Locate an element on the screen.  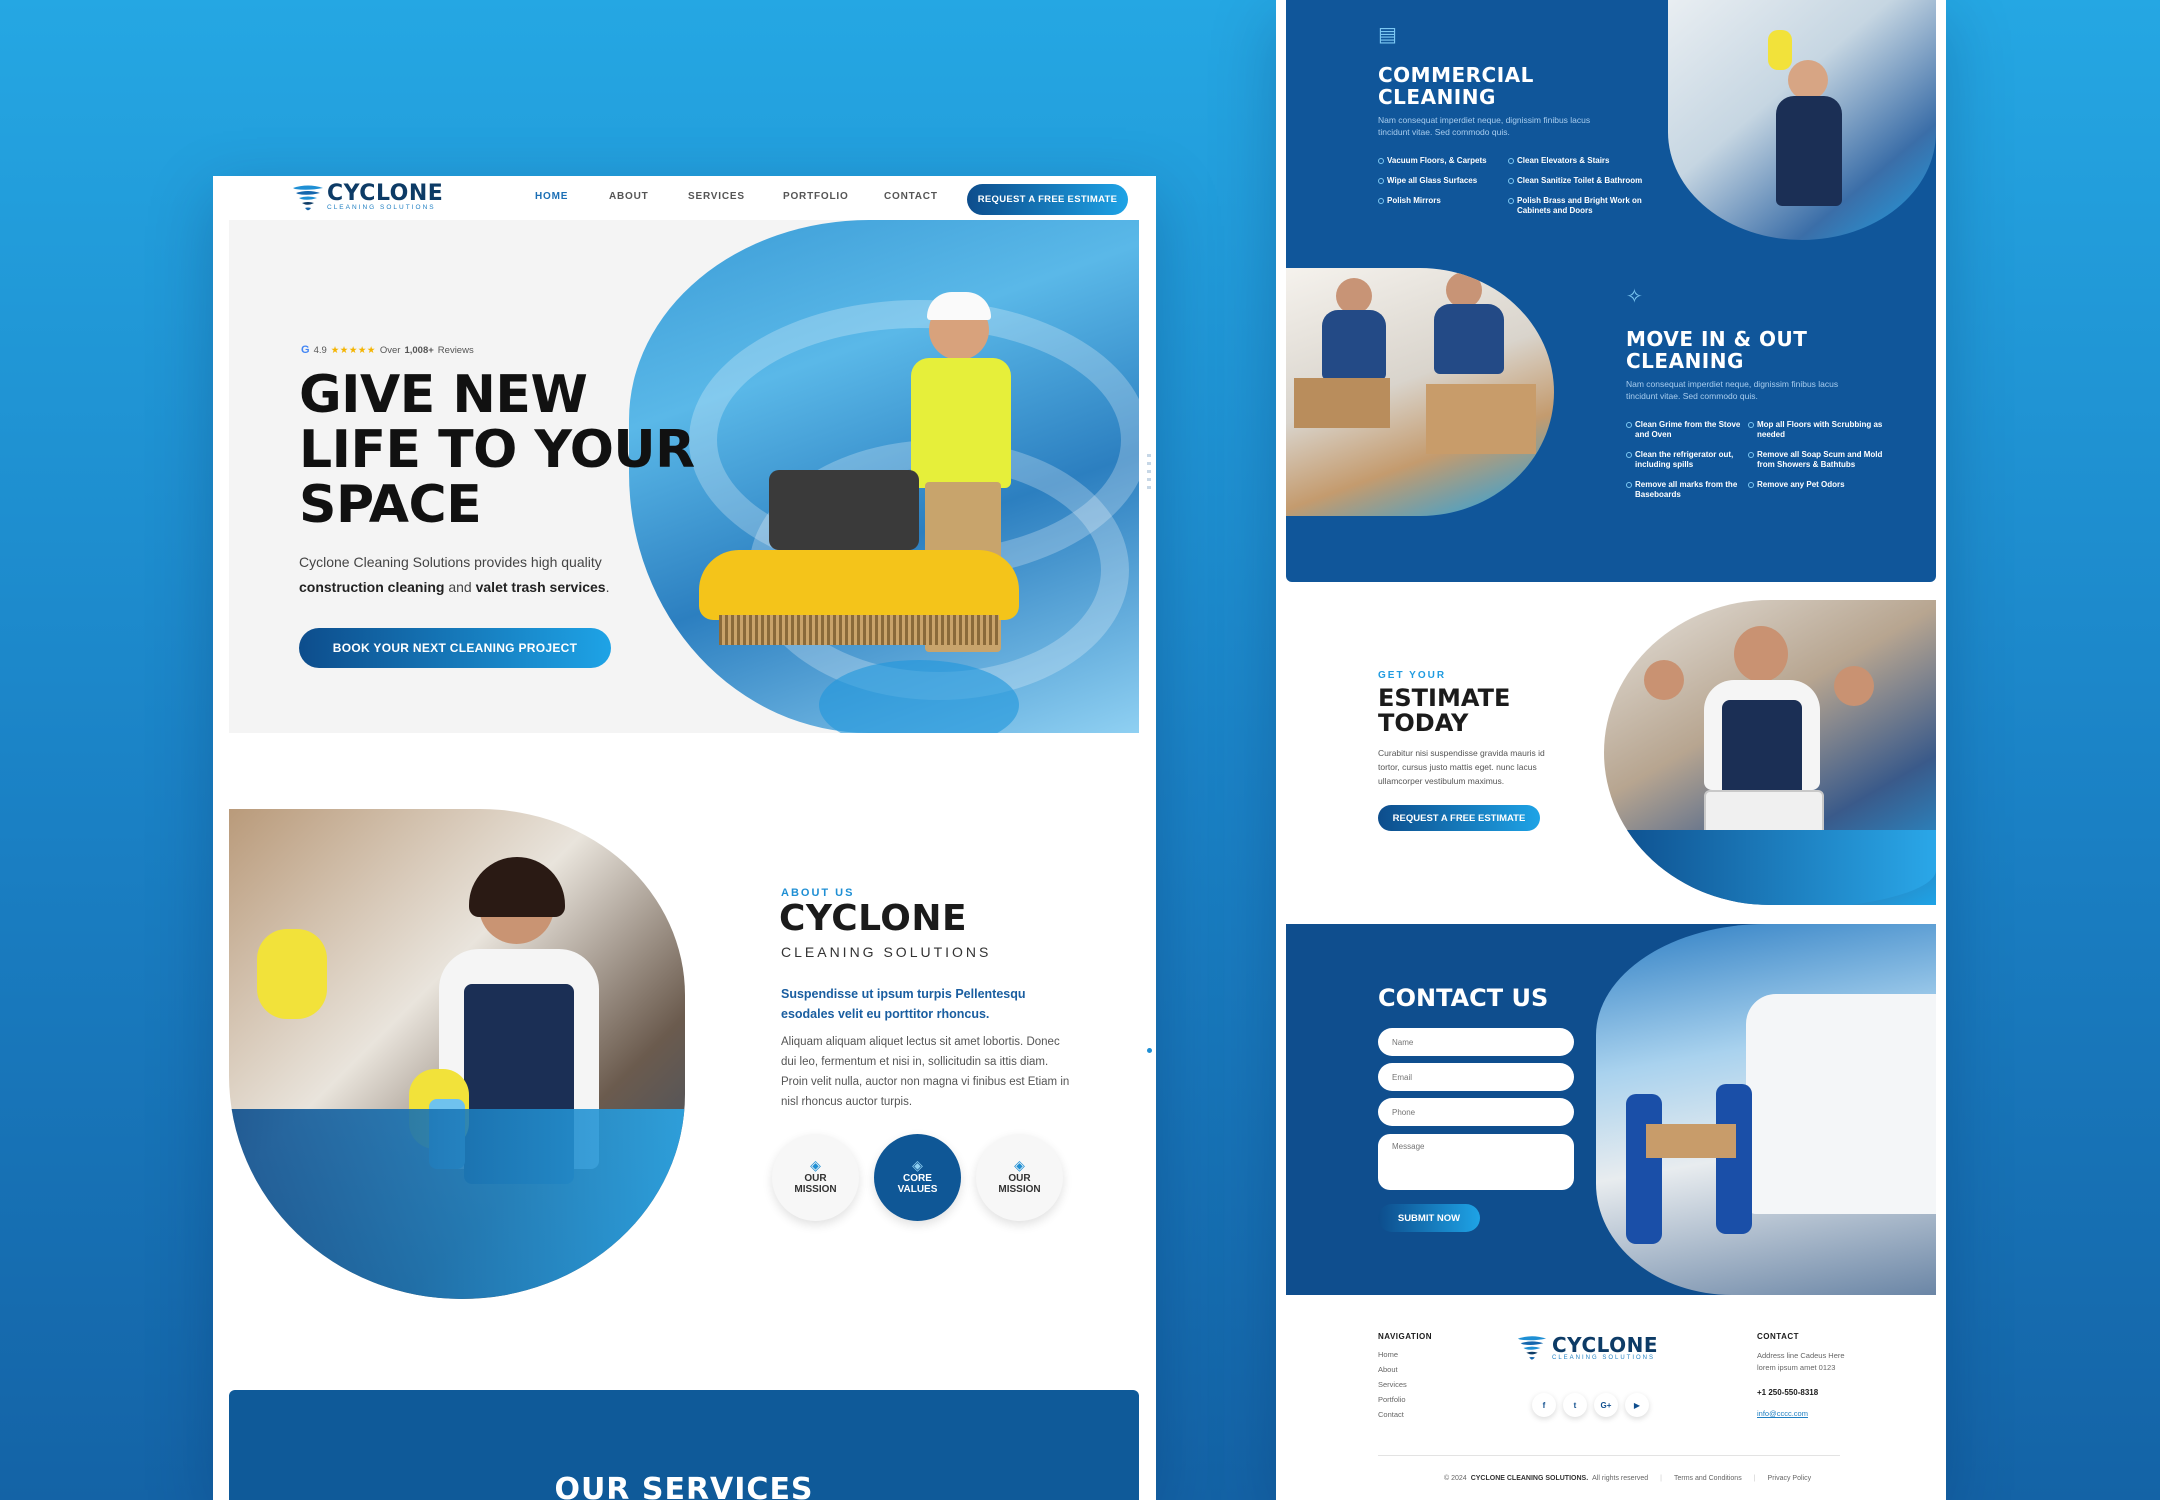
name-field is located at coordinates (1476, 1042).